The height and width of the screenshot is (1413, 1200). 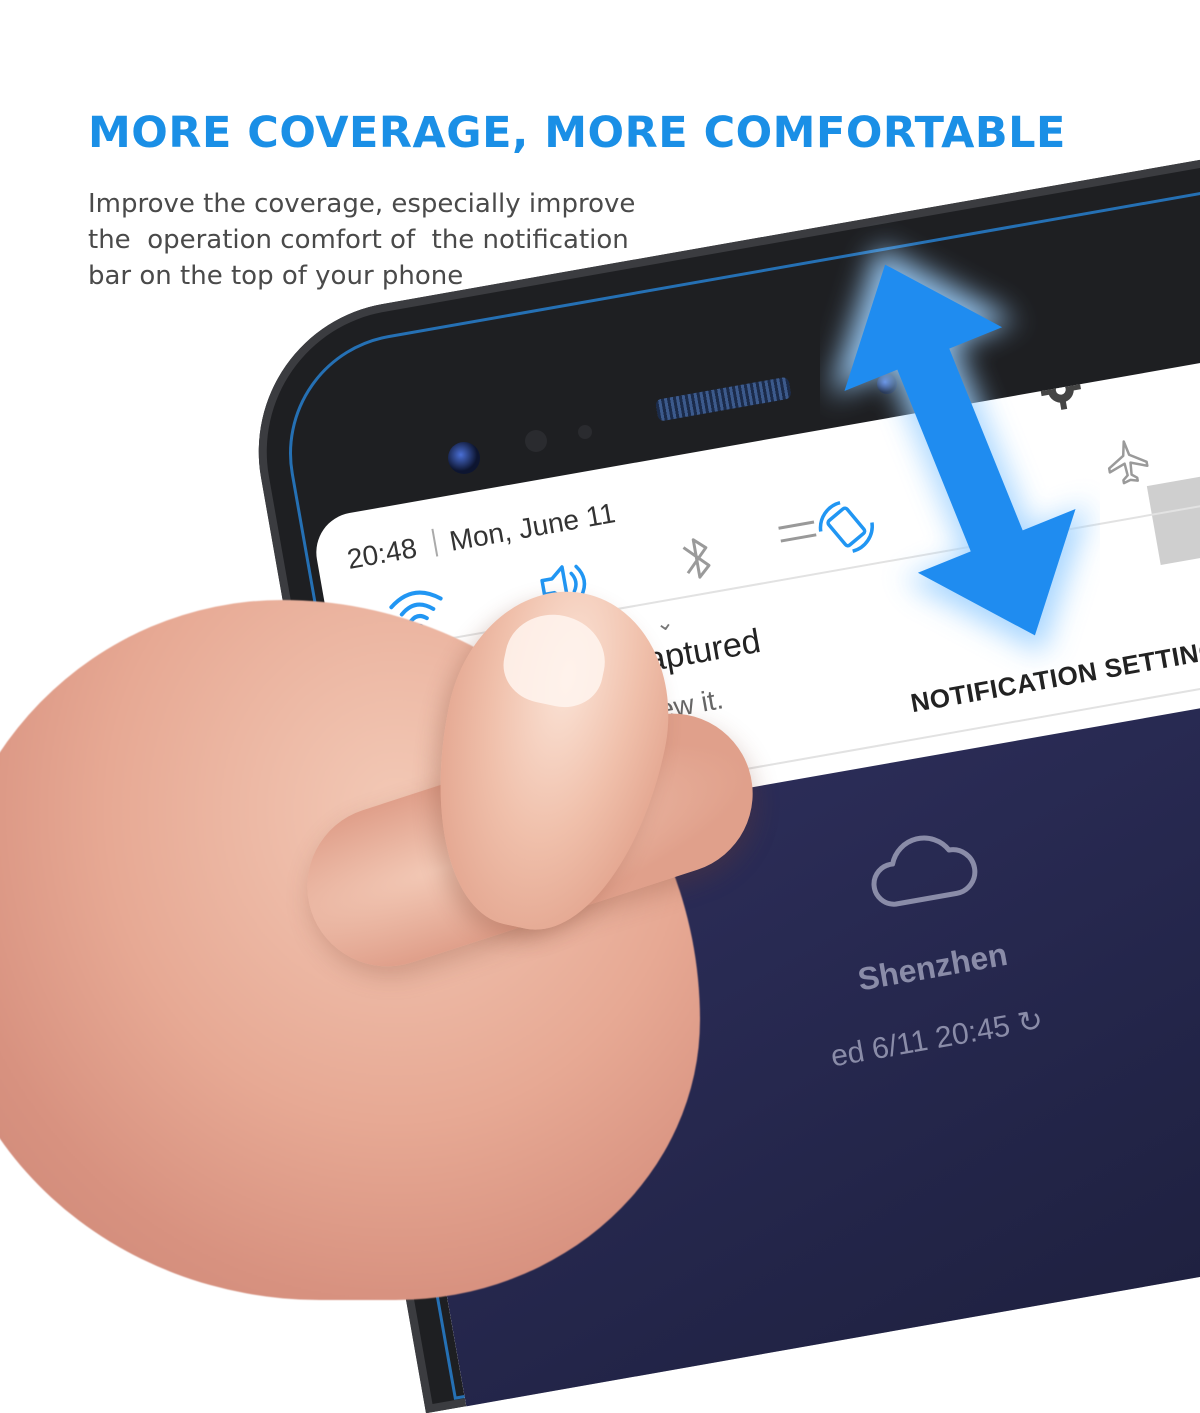 I want to click on headline: MORE COVERAGE, MORE COMFORTABLE, so click(x=577, y=133).